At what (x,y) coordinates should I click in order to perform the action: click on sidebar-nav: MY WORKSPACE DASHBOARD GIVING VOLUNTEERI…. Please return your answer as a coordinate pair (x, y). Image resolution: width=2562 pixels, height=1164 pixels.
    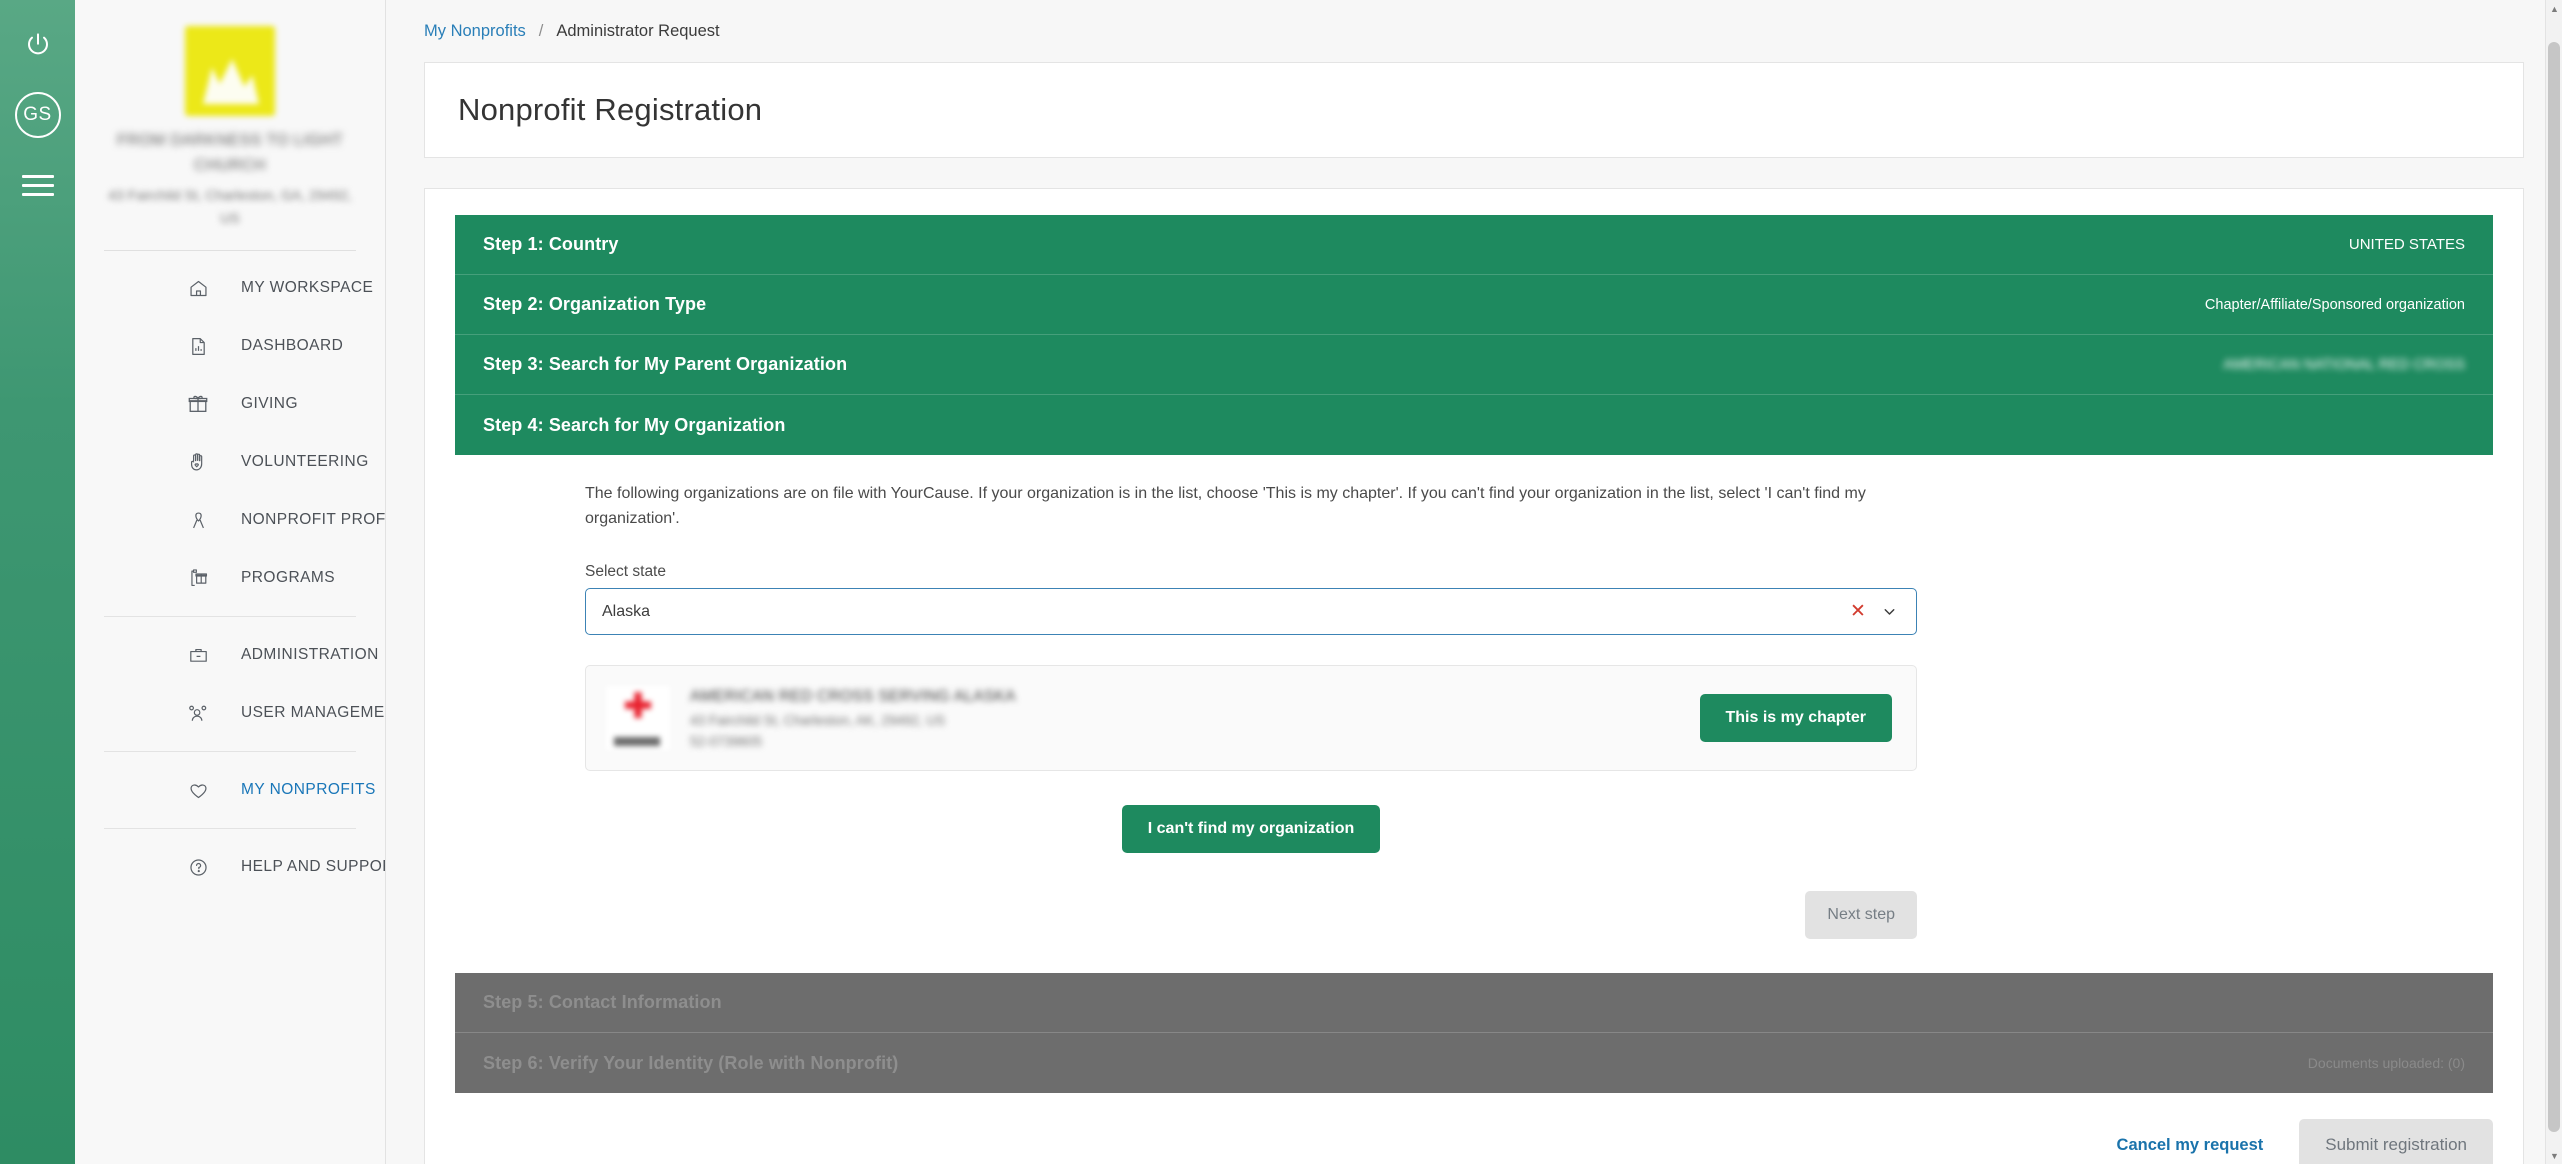
    Looking at the image, I should click on (230, 577).